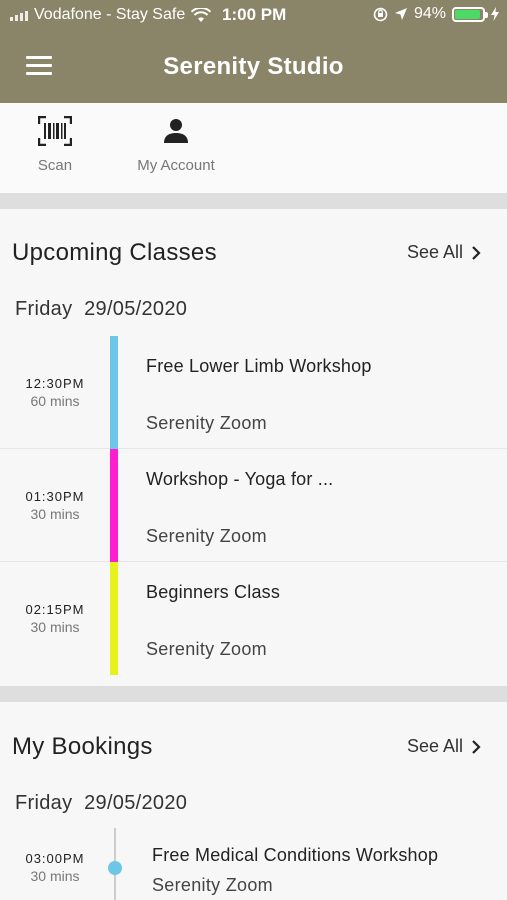 Image resolution: width=507 pixels, height=900 pixels. What do you see at coordinates (213, 592) in the screenshot?
I see `class-name: Beginners Class` at bounding box center [213, 592].